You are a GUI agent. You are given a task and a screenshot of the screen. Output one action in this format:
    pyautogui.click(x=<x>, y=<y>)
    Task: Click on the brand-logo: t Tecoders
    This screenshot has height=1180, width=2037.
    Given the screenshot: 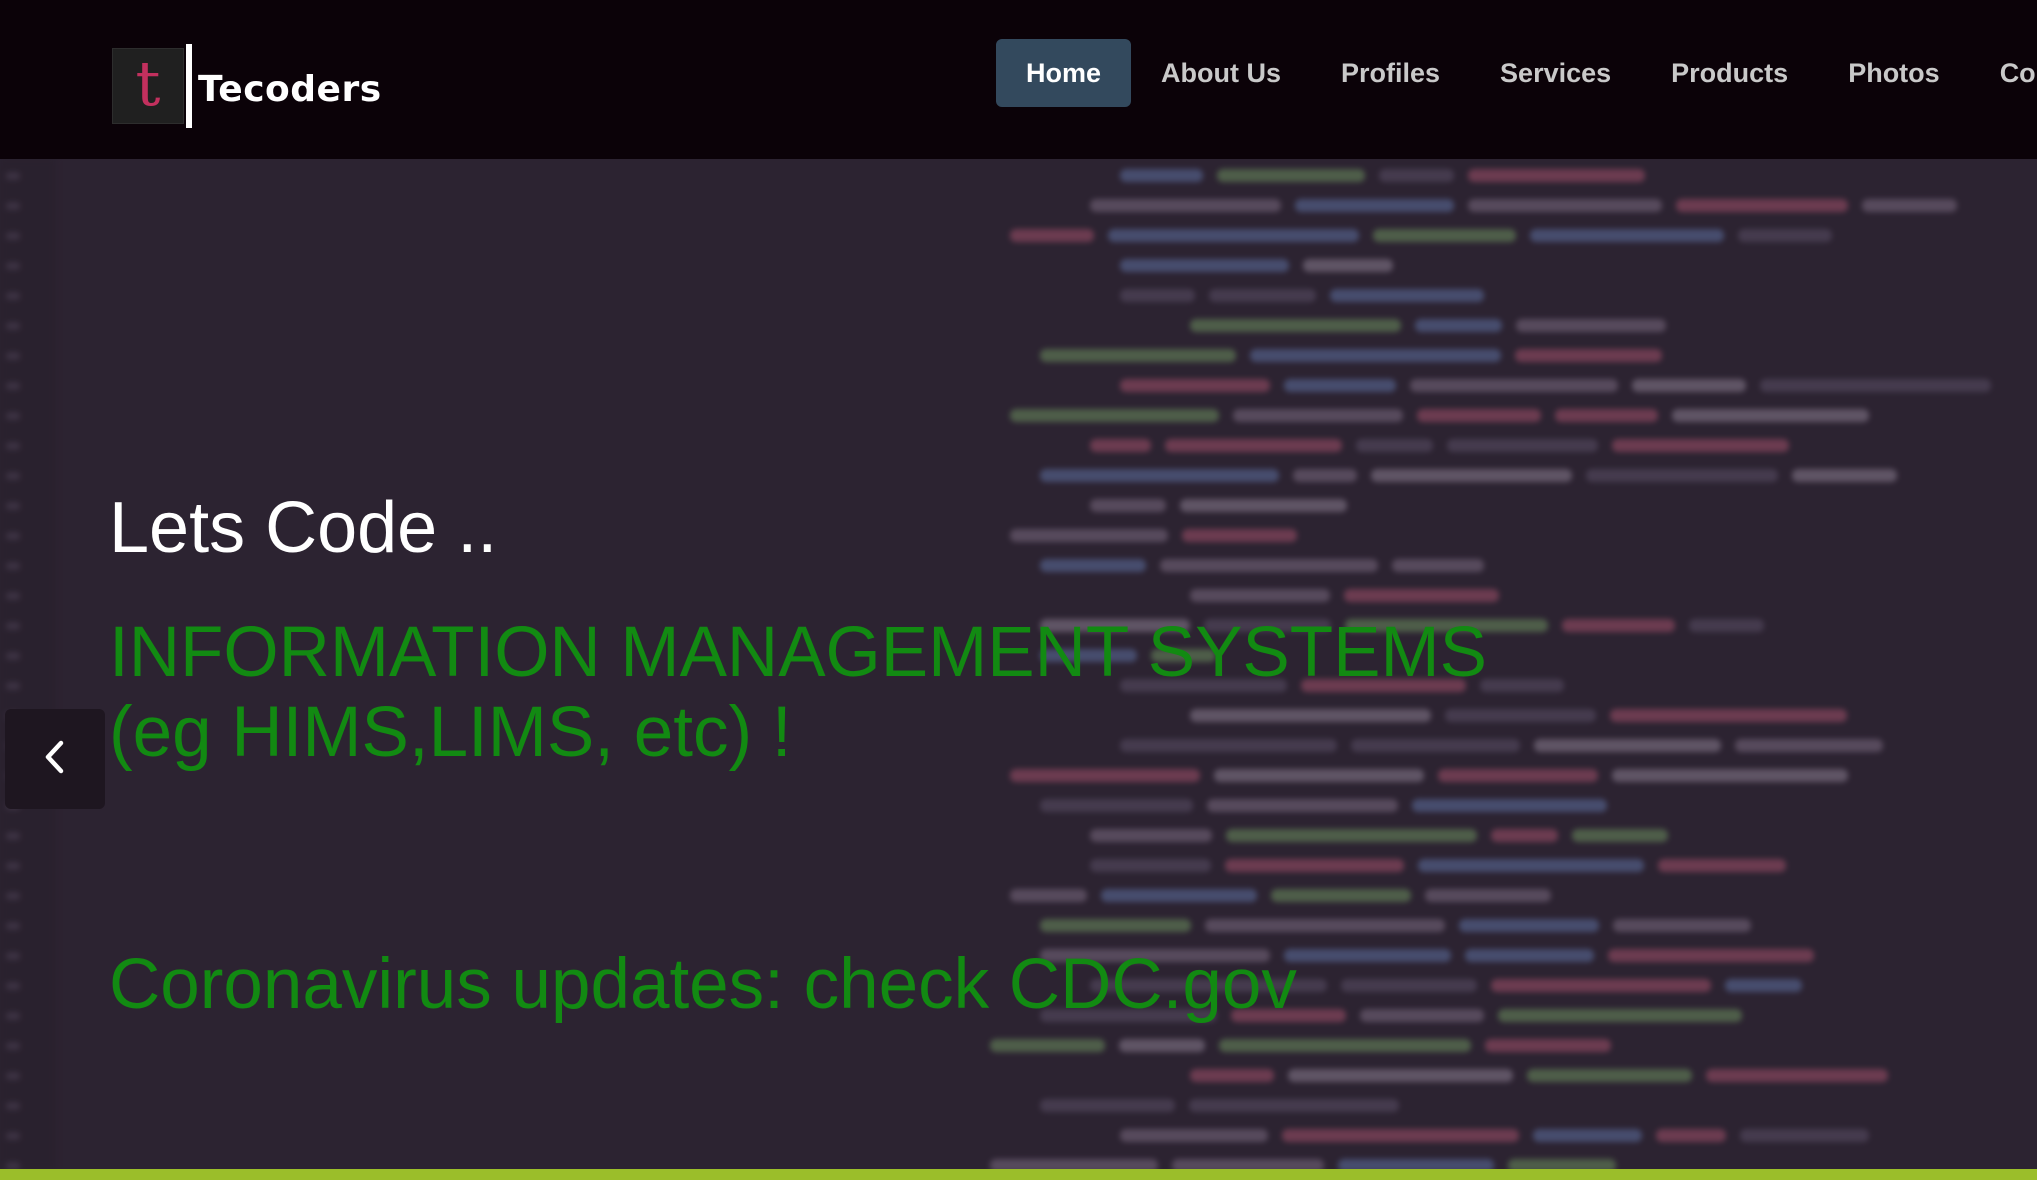 What is the action you would take?
    pyautogui.click(x=247, y=86)
    